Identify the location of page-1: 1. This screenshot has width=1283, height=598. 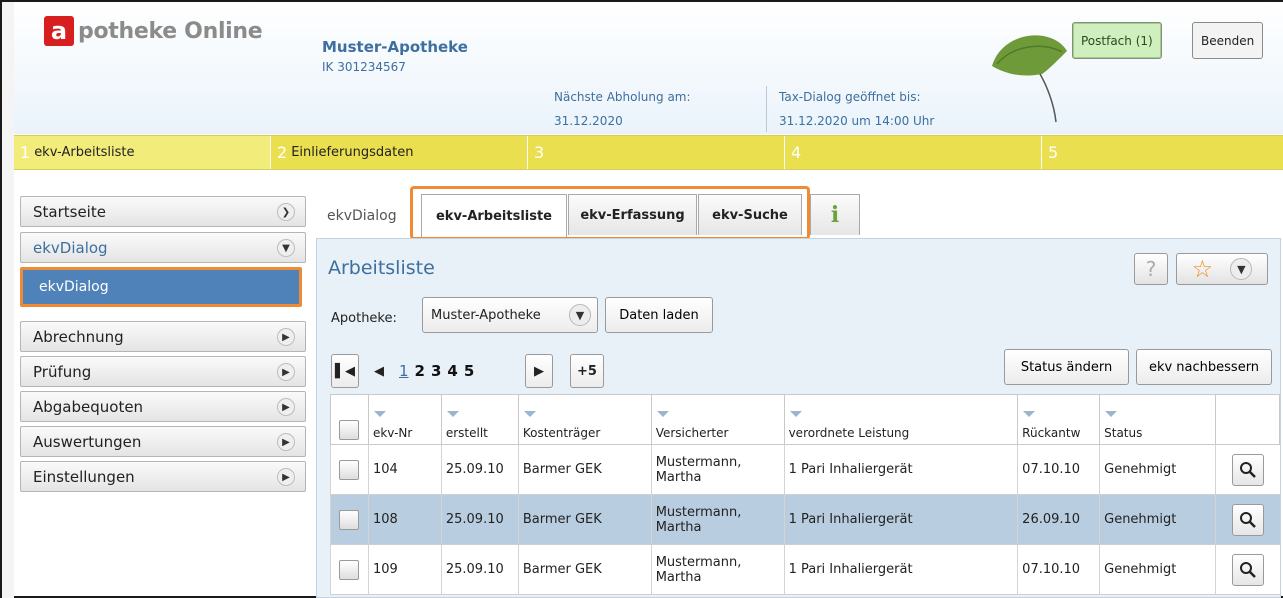
(404, 371).